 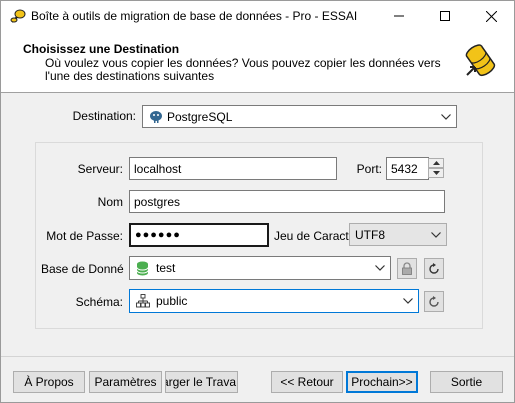 I want to click on destination-label: Destination:, so click(x=104, y=116).